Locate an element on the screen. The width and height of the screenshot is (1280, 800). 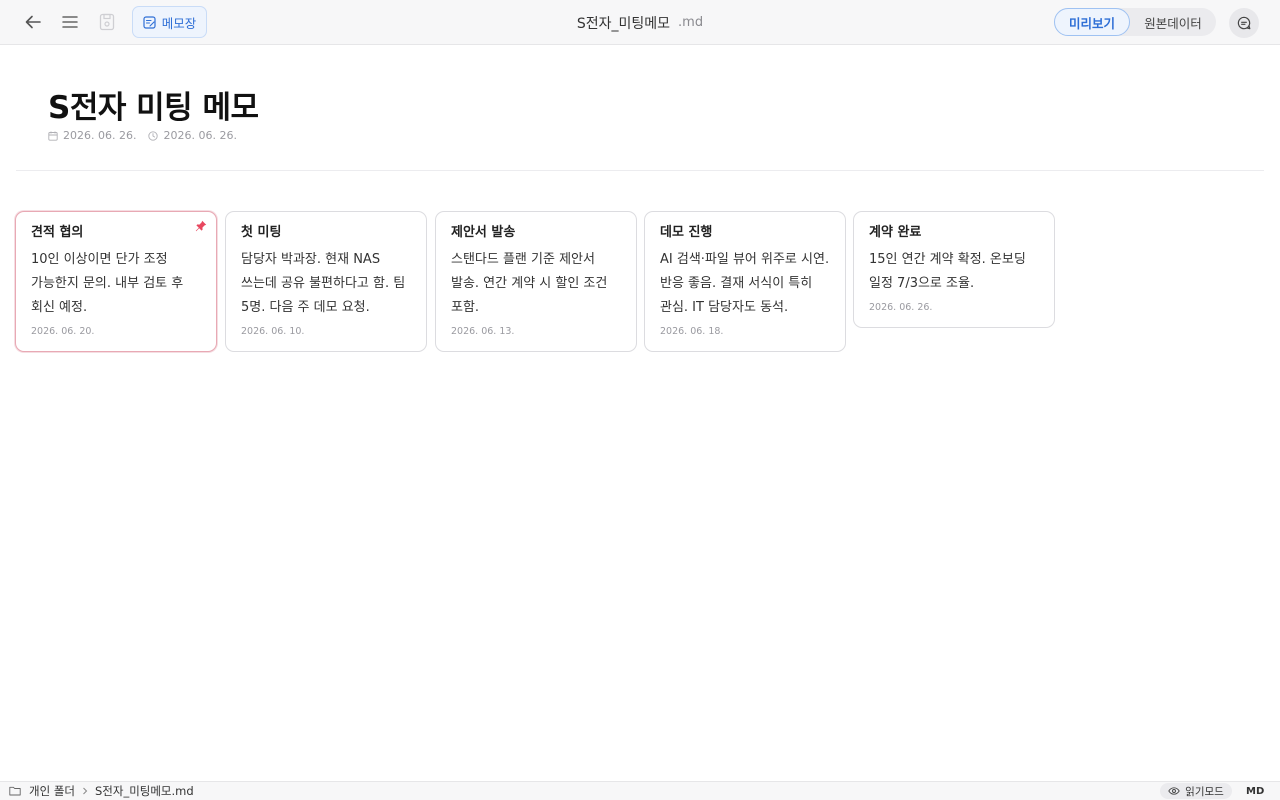
card-body: 스탠다드 플랜 기준 제안서 발송. 연간 계약 시 할인 조건 포함. is located at coordinates (529, 283).